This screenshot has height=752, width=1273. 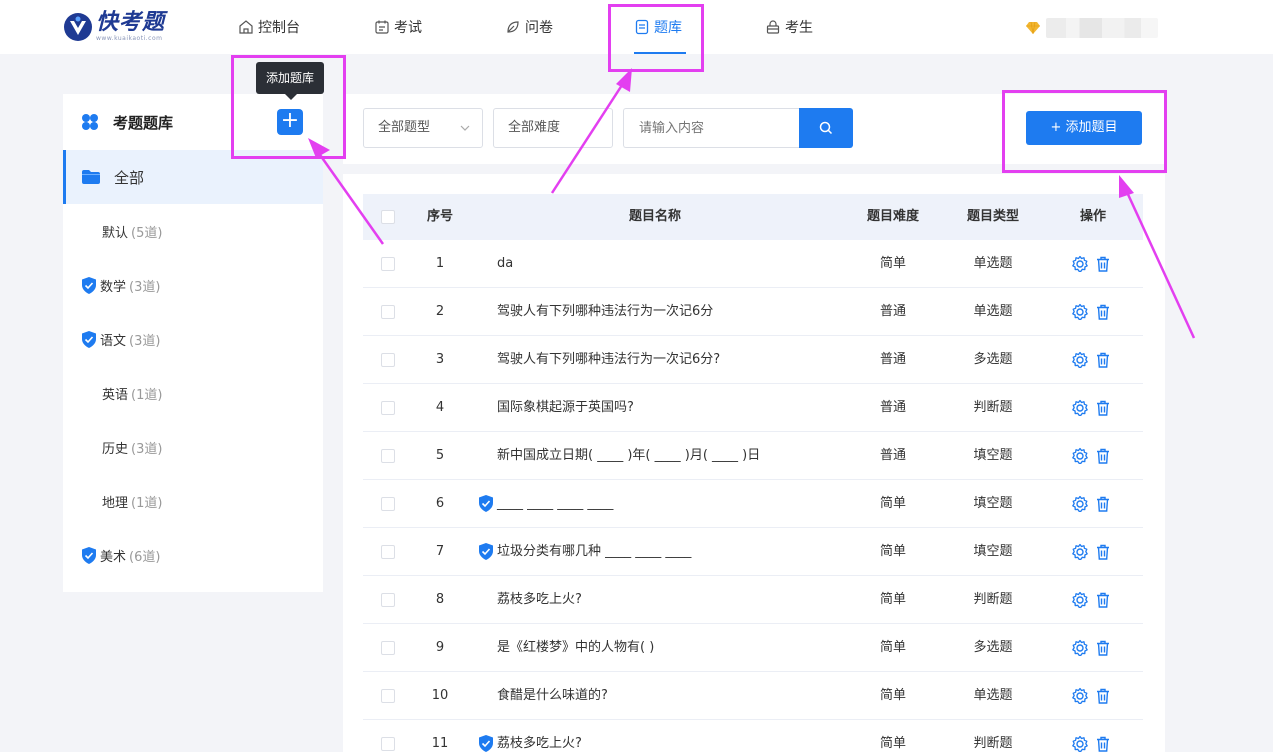 What do you see at coordinates (667, 456) in the screenshot?
I see `row-question-name: 新中国成立日期( ____ )年( ____ )月( ____ )日` at bounding box center [667, 456].